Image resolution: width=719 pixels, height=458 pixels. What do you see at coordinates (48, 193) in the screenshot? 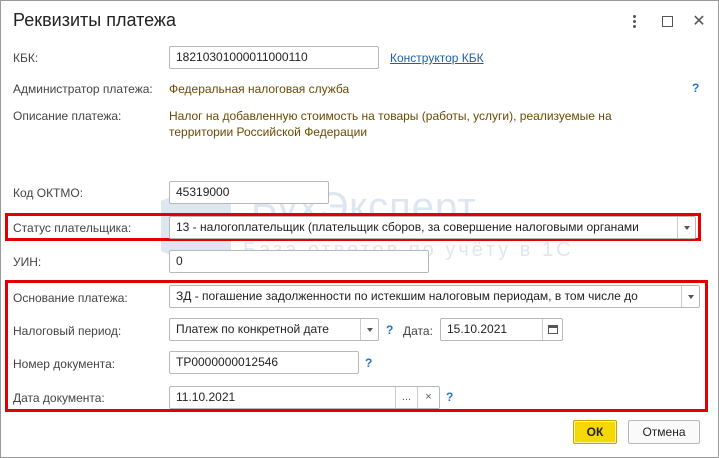
I see `oktmo-label: Код ОКТМО:` at bounding box center [48, 193].